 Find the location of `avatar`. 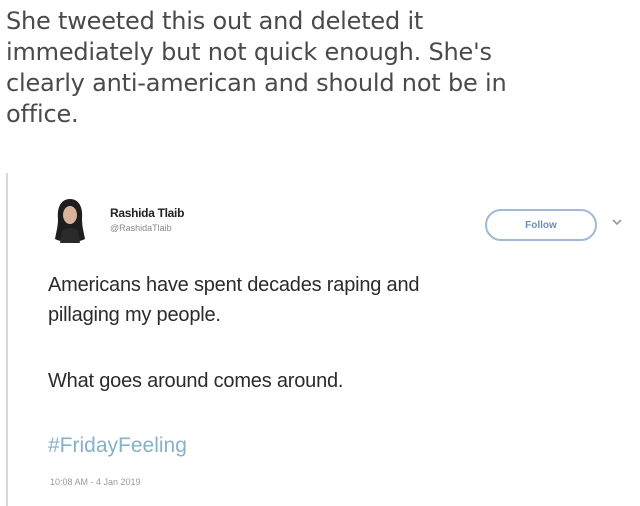

avatar is located at coordinates (70, 219).